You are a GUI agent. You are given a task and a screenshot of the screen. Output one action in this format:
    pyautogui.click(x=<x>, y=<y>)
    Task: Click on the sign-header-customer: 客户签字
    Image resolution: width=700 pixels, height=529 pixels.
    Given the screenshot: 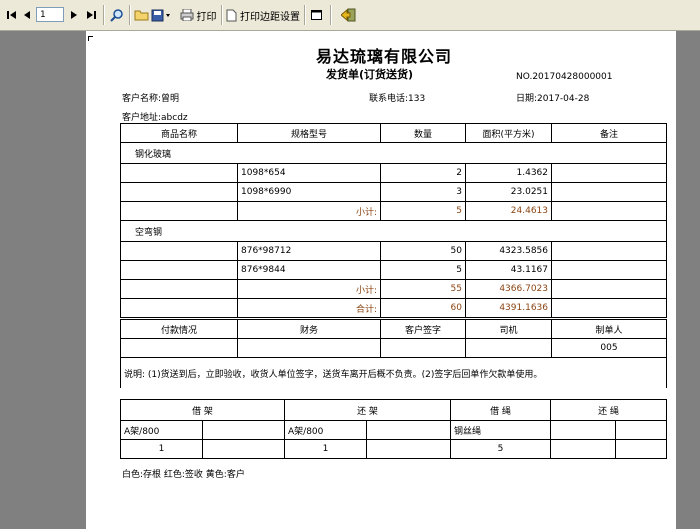 What is the action you would take?
    pyautogui.click(x=423, y=329)
    